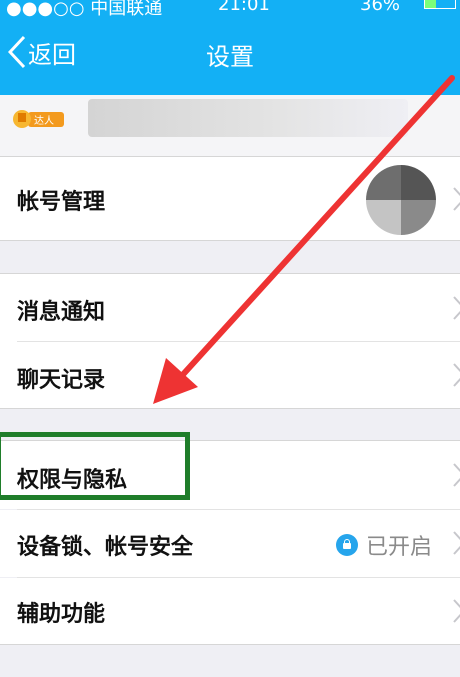 This screenshot has height=677, width=460. What do you see at coordinates (95, 466) in the screenshot?
I see `highlight-box` at bounding box center [95, 466].